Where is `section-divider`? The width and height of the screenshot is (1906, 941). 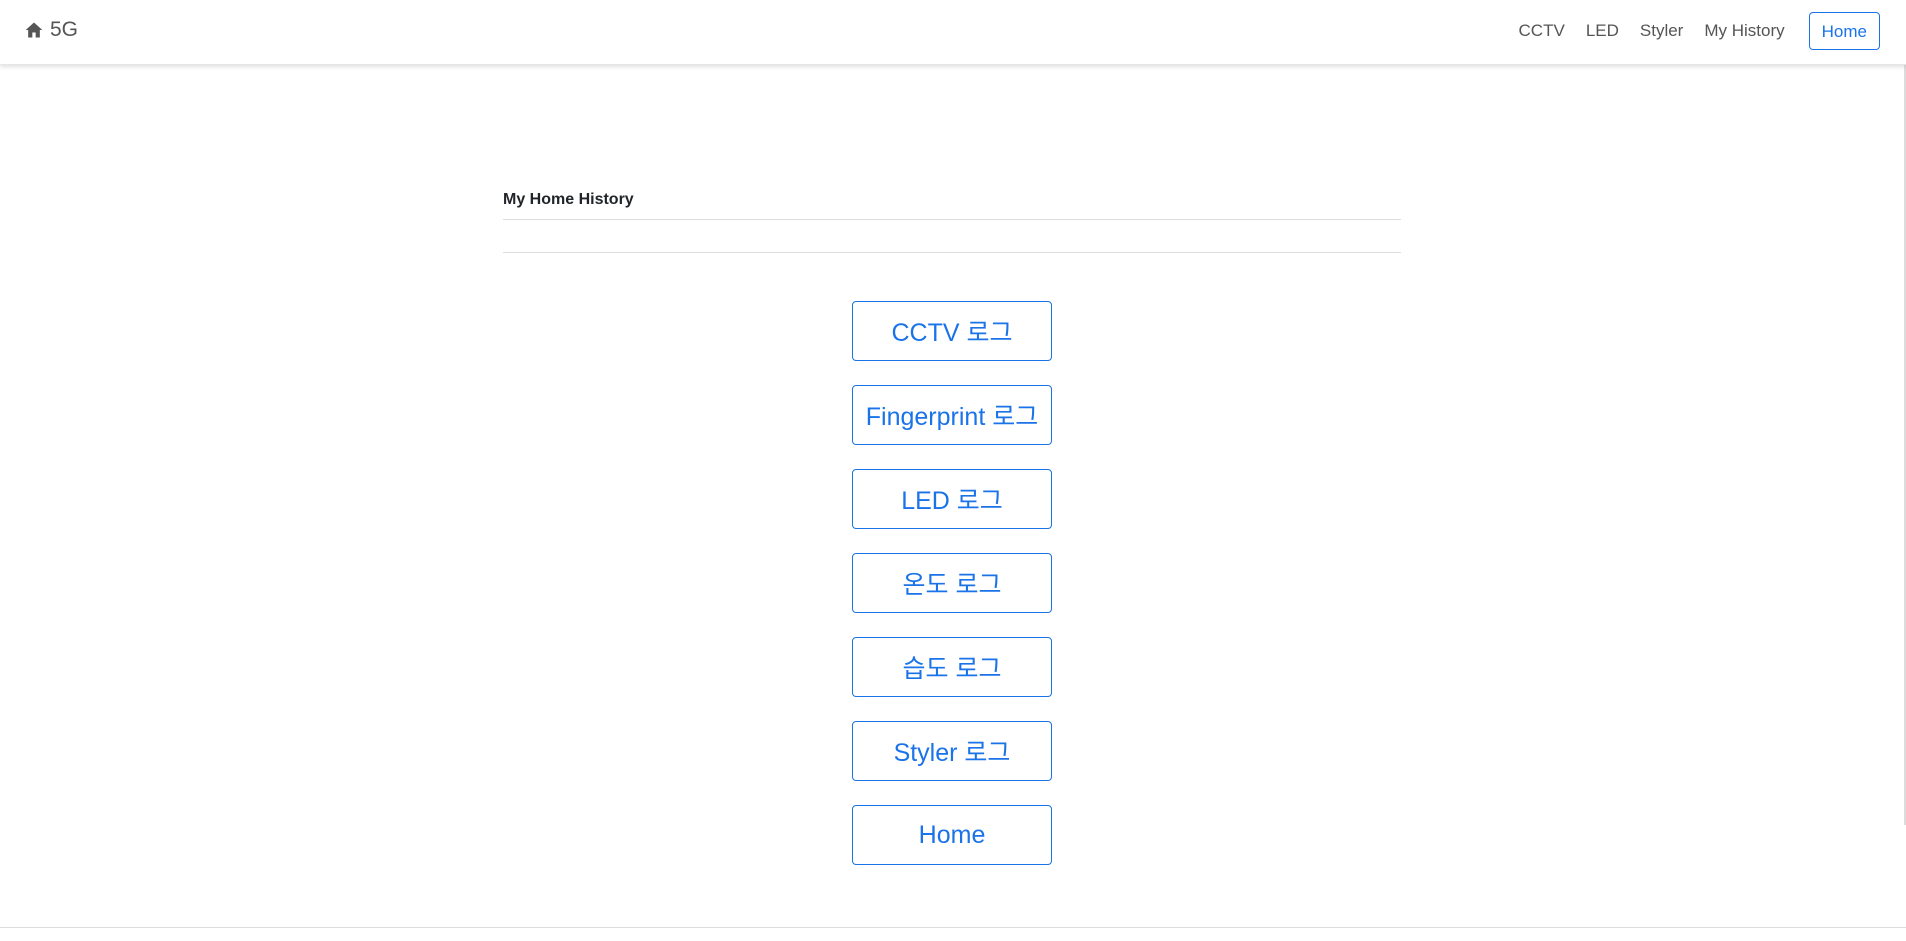 section-divider is located at coordinates (952, 252).